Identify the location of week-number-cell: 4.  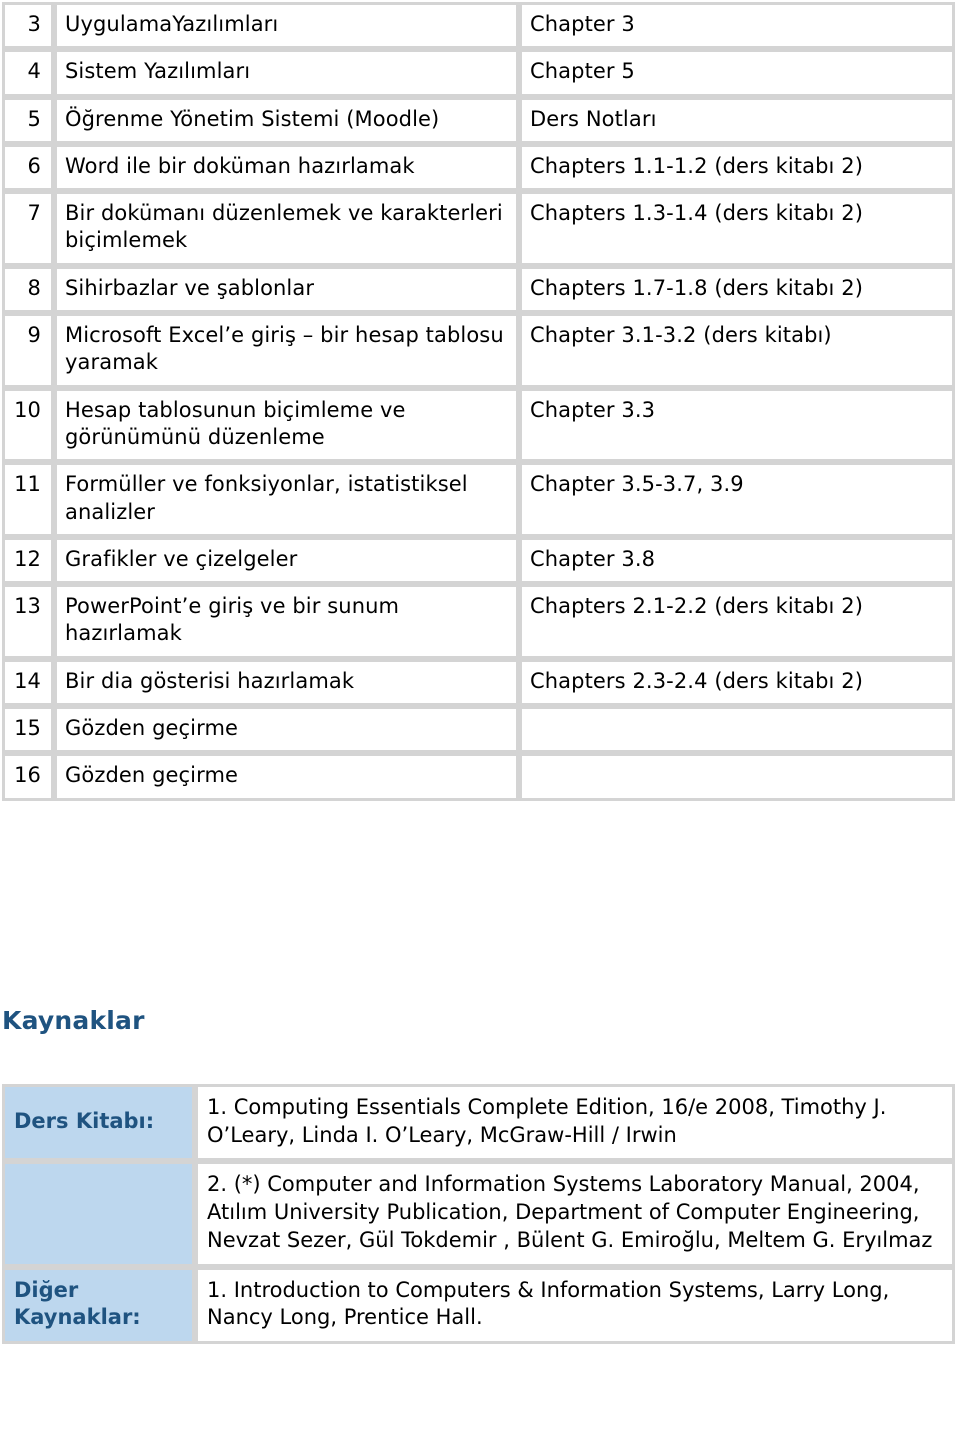
(28, 73).